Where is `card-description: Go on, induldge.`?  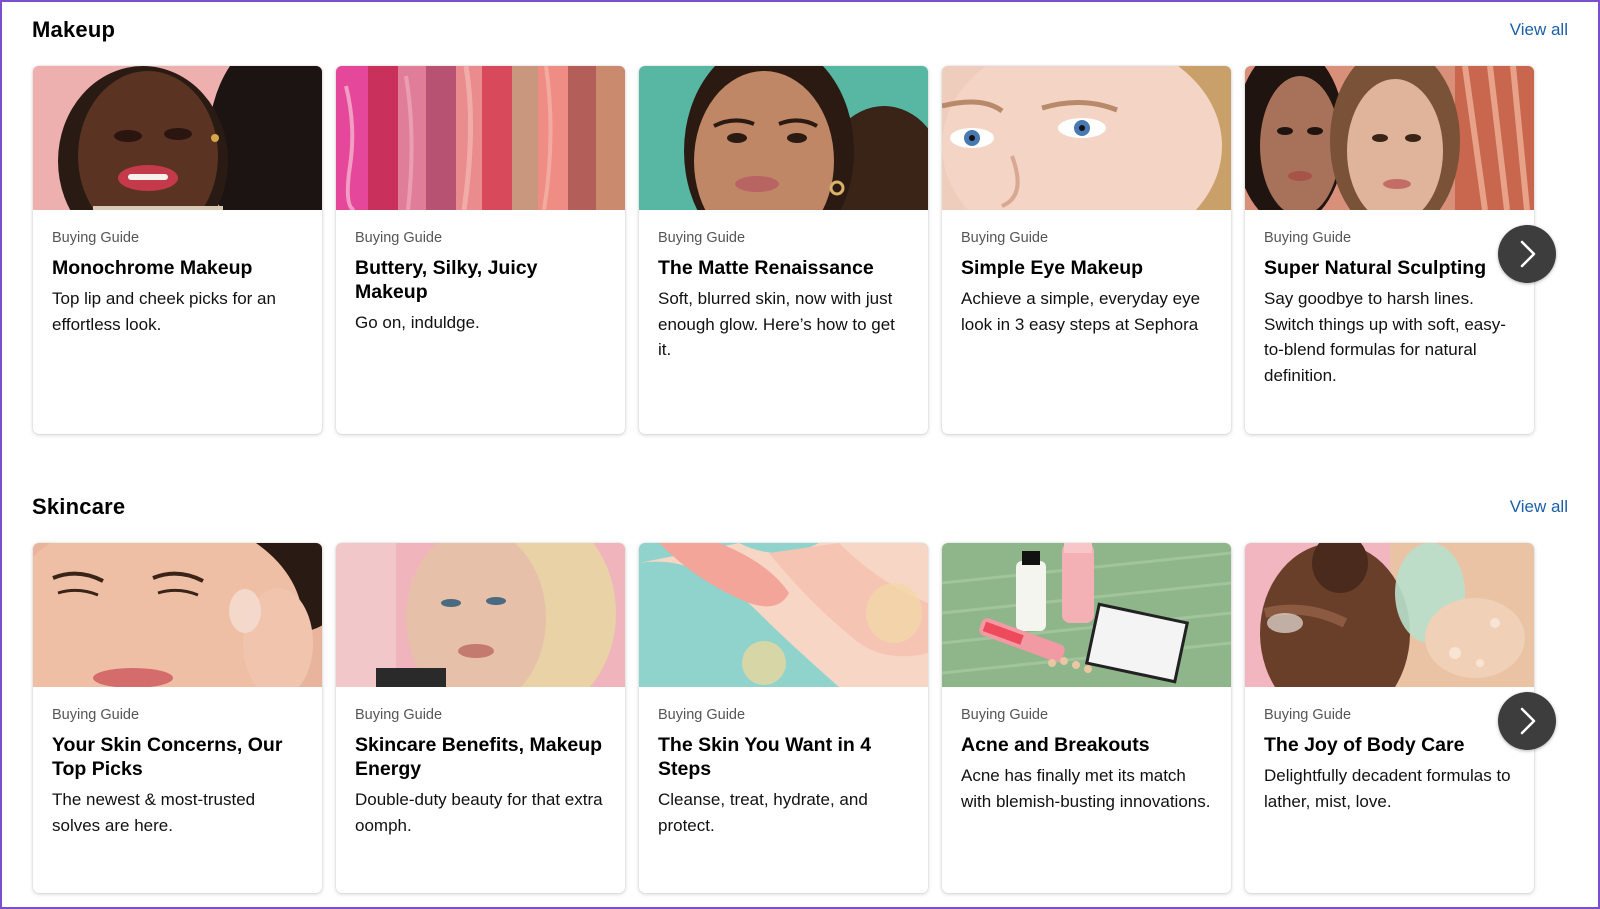
card-description: Go on, induldge. is located at coordinates (417, 322).